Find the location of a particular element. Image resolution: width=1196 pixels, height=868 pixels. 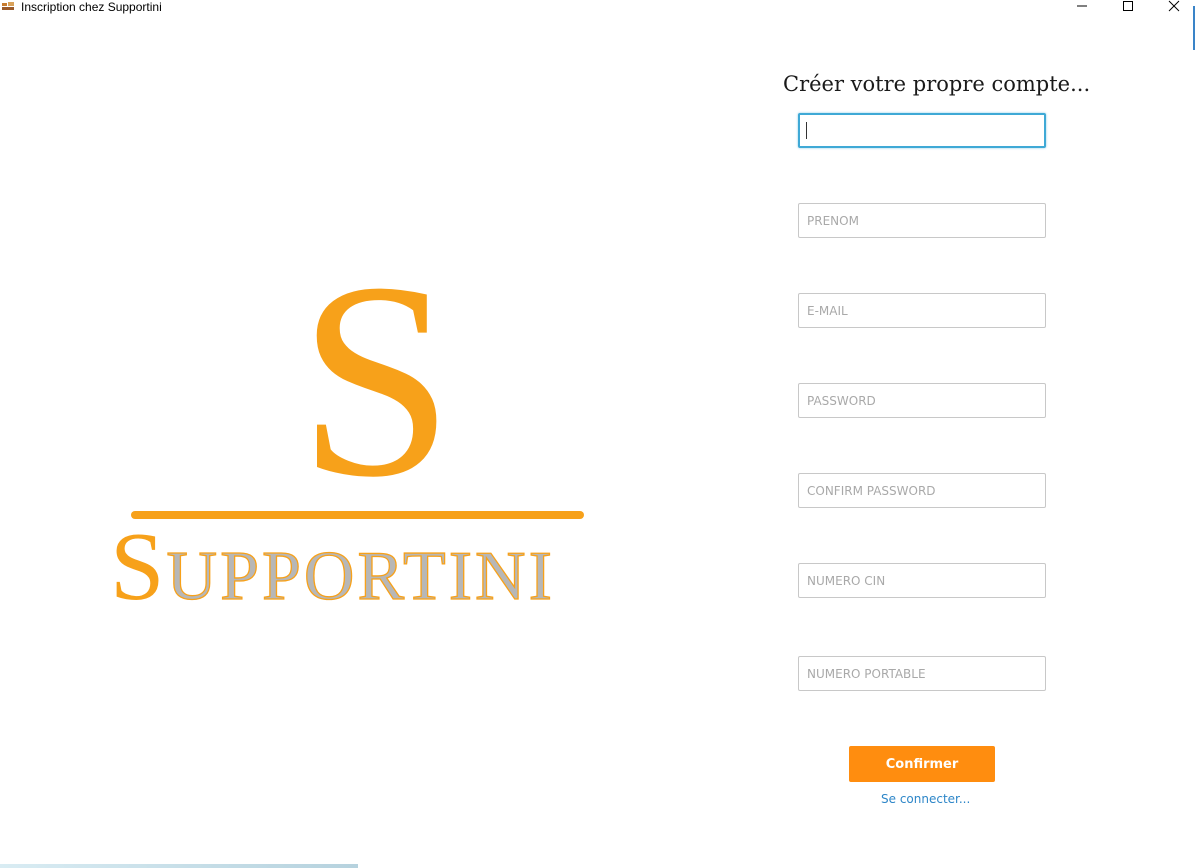

close-icon is located at coordinates (1174, 6).